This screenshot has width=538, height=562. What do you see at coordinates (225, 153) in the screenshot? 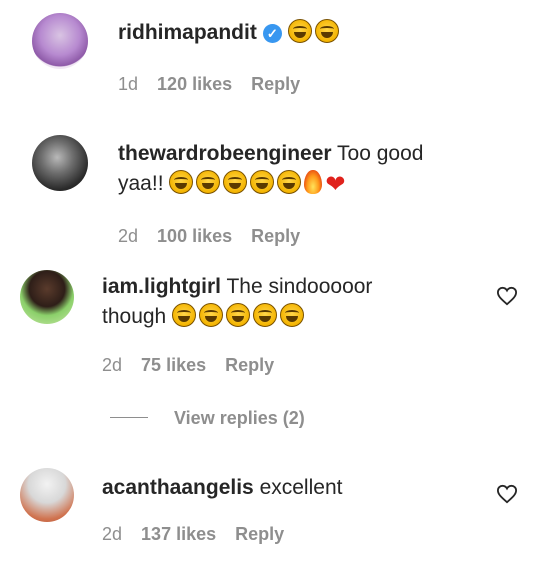
I see `username: thewardrobeengineer` at bounding box center [225, 153].